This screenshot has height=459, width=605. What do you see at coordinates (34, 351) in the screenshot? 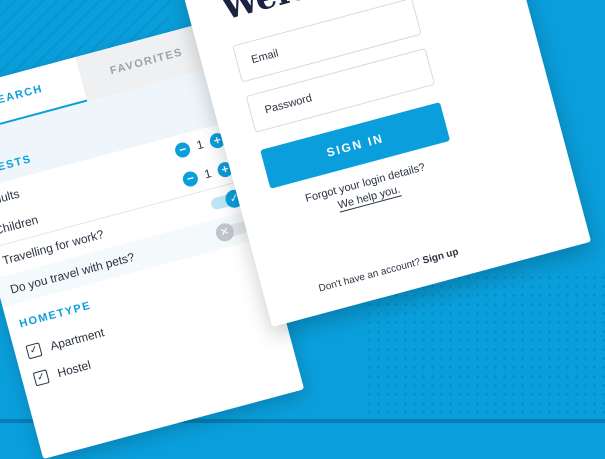
I see `apartment-checkbox: ✓` at bounding box center [34, 351].